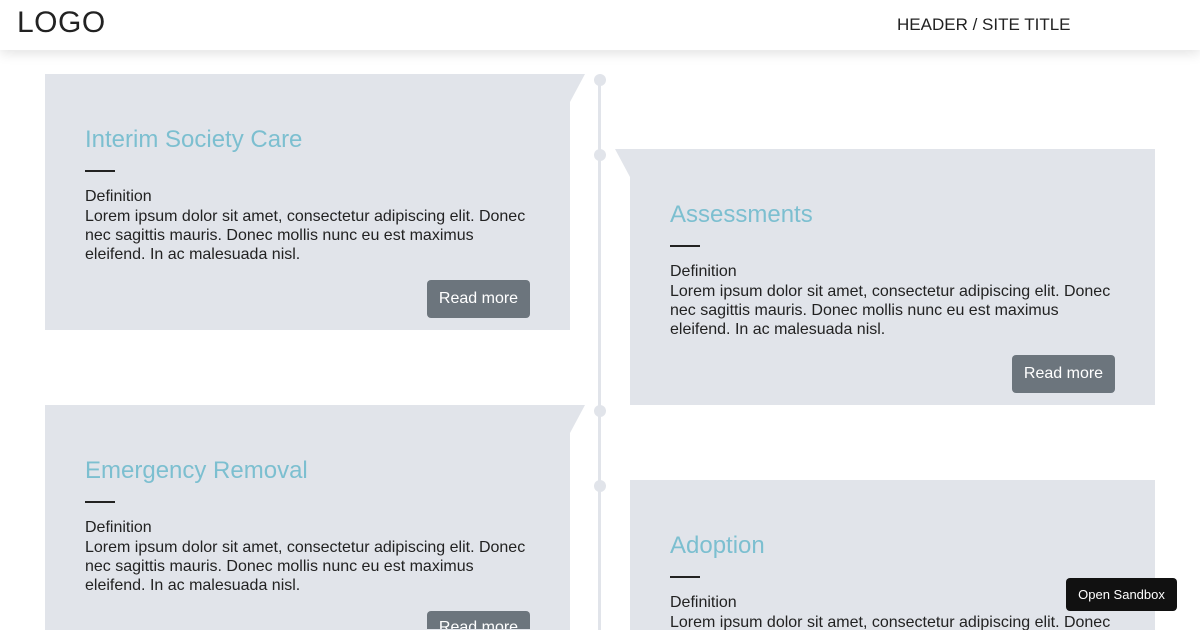 The height and width of the screenshot is (630, 1200). Describe the element at coordinates (984, 24) in the screenshot. I see `site-title: HEADER / SITE TITLE` at that location.